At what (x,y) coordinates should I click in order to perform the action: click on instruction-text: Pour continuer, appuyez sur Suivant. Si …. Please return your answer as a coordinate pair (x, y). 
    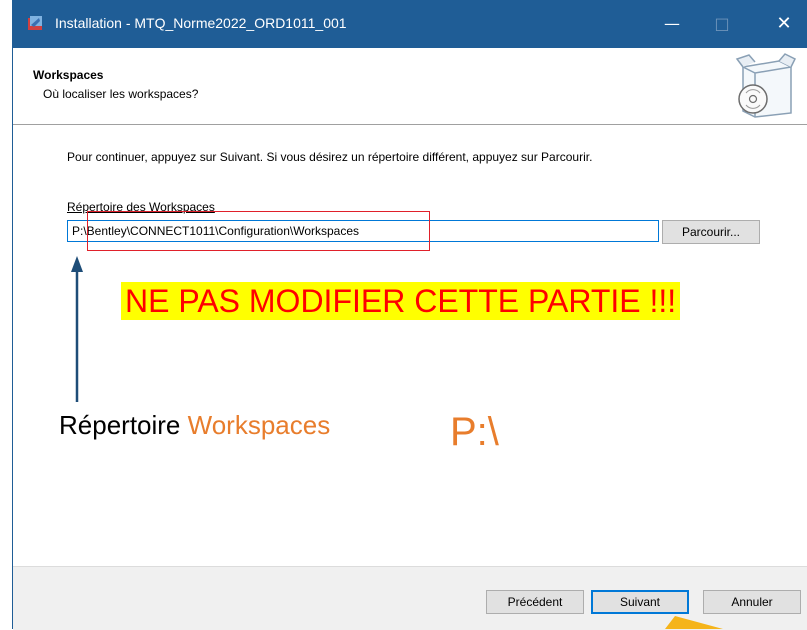
    Looking at the image, I should click on (330, 157).